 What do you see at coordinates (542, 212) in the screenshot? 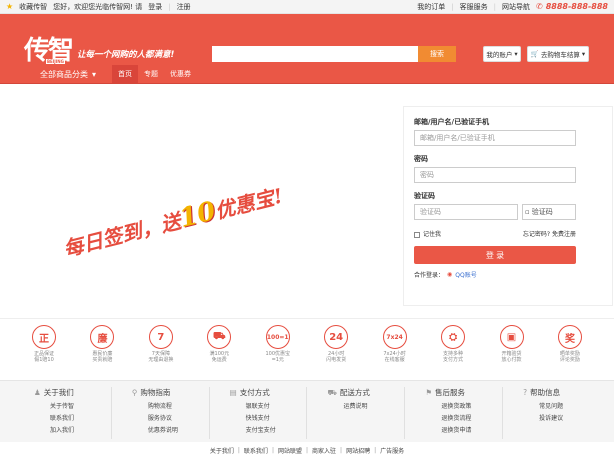
I see `captcha-image-alt: 验证码` at bounding box center [542, 212].